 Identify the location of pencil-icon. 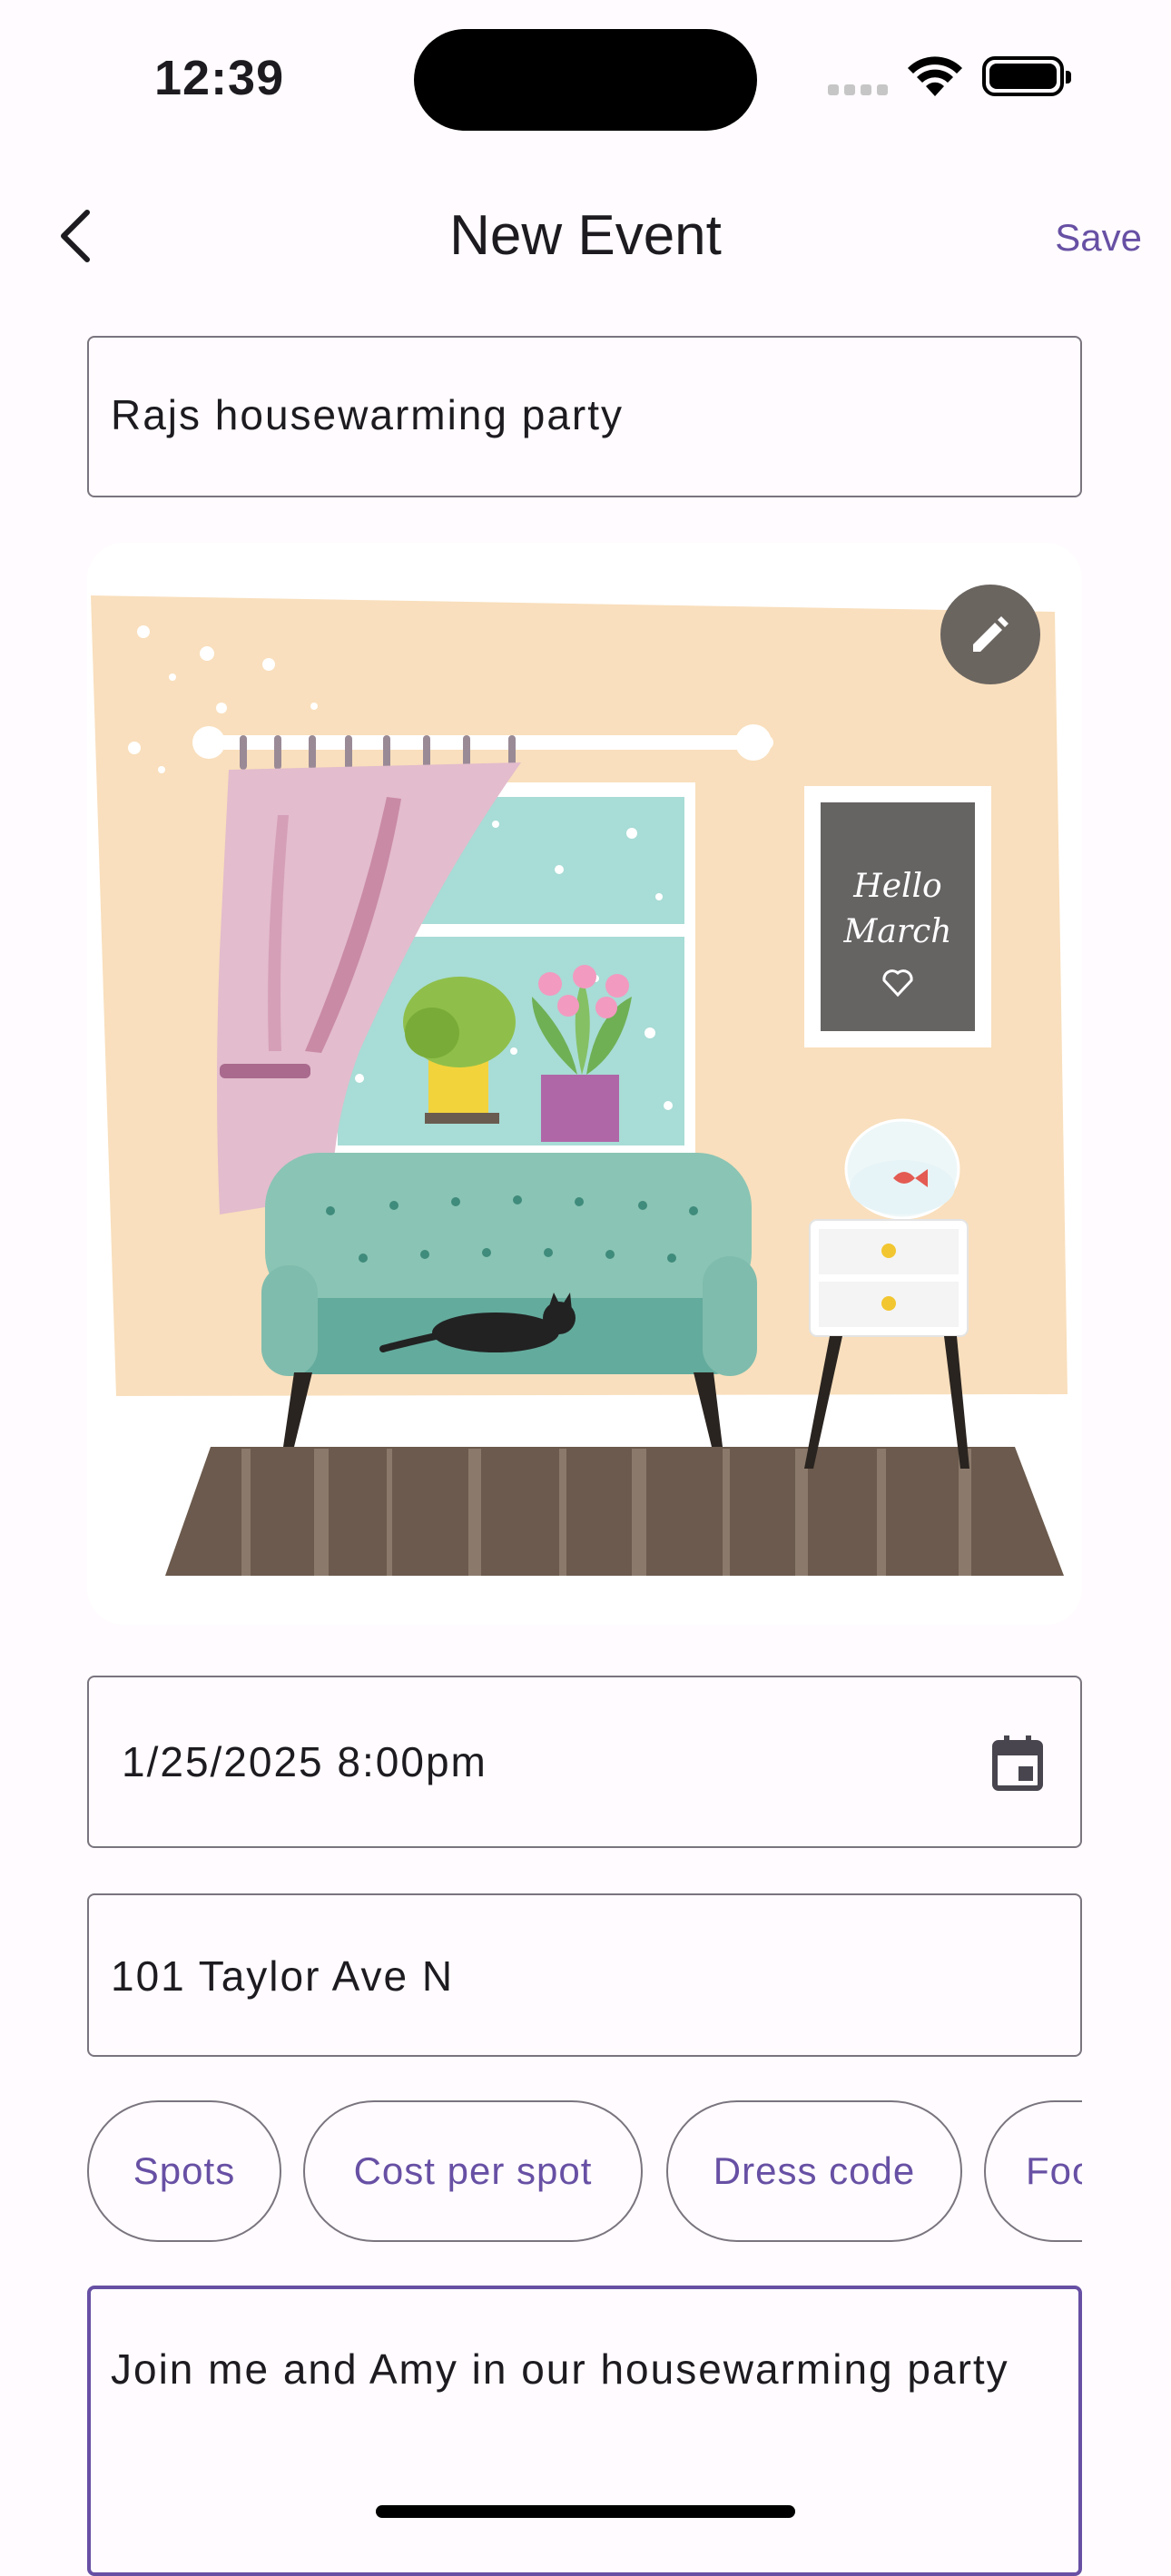
(991, 634).